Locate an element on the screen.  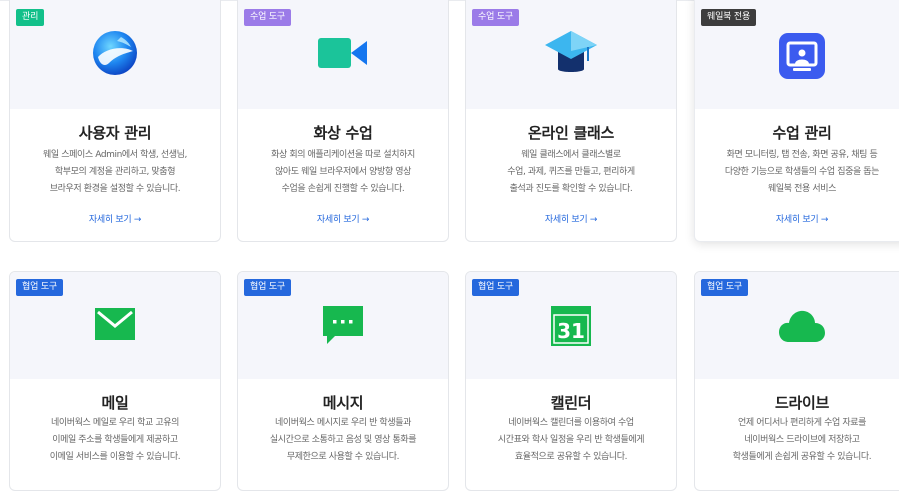
graduation-cap-icon is located at coordinates (571, 55).